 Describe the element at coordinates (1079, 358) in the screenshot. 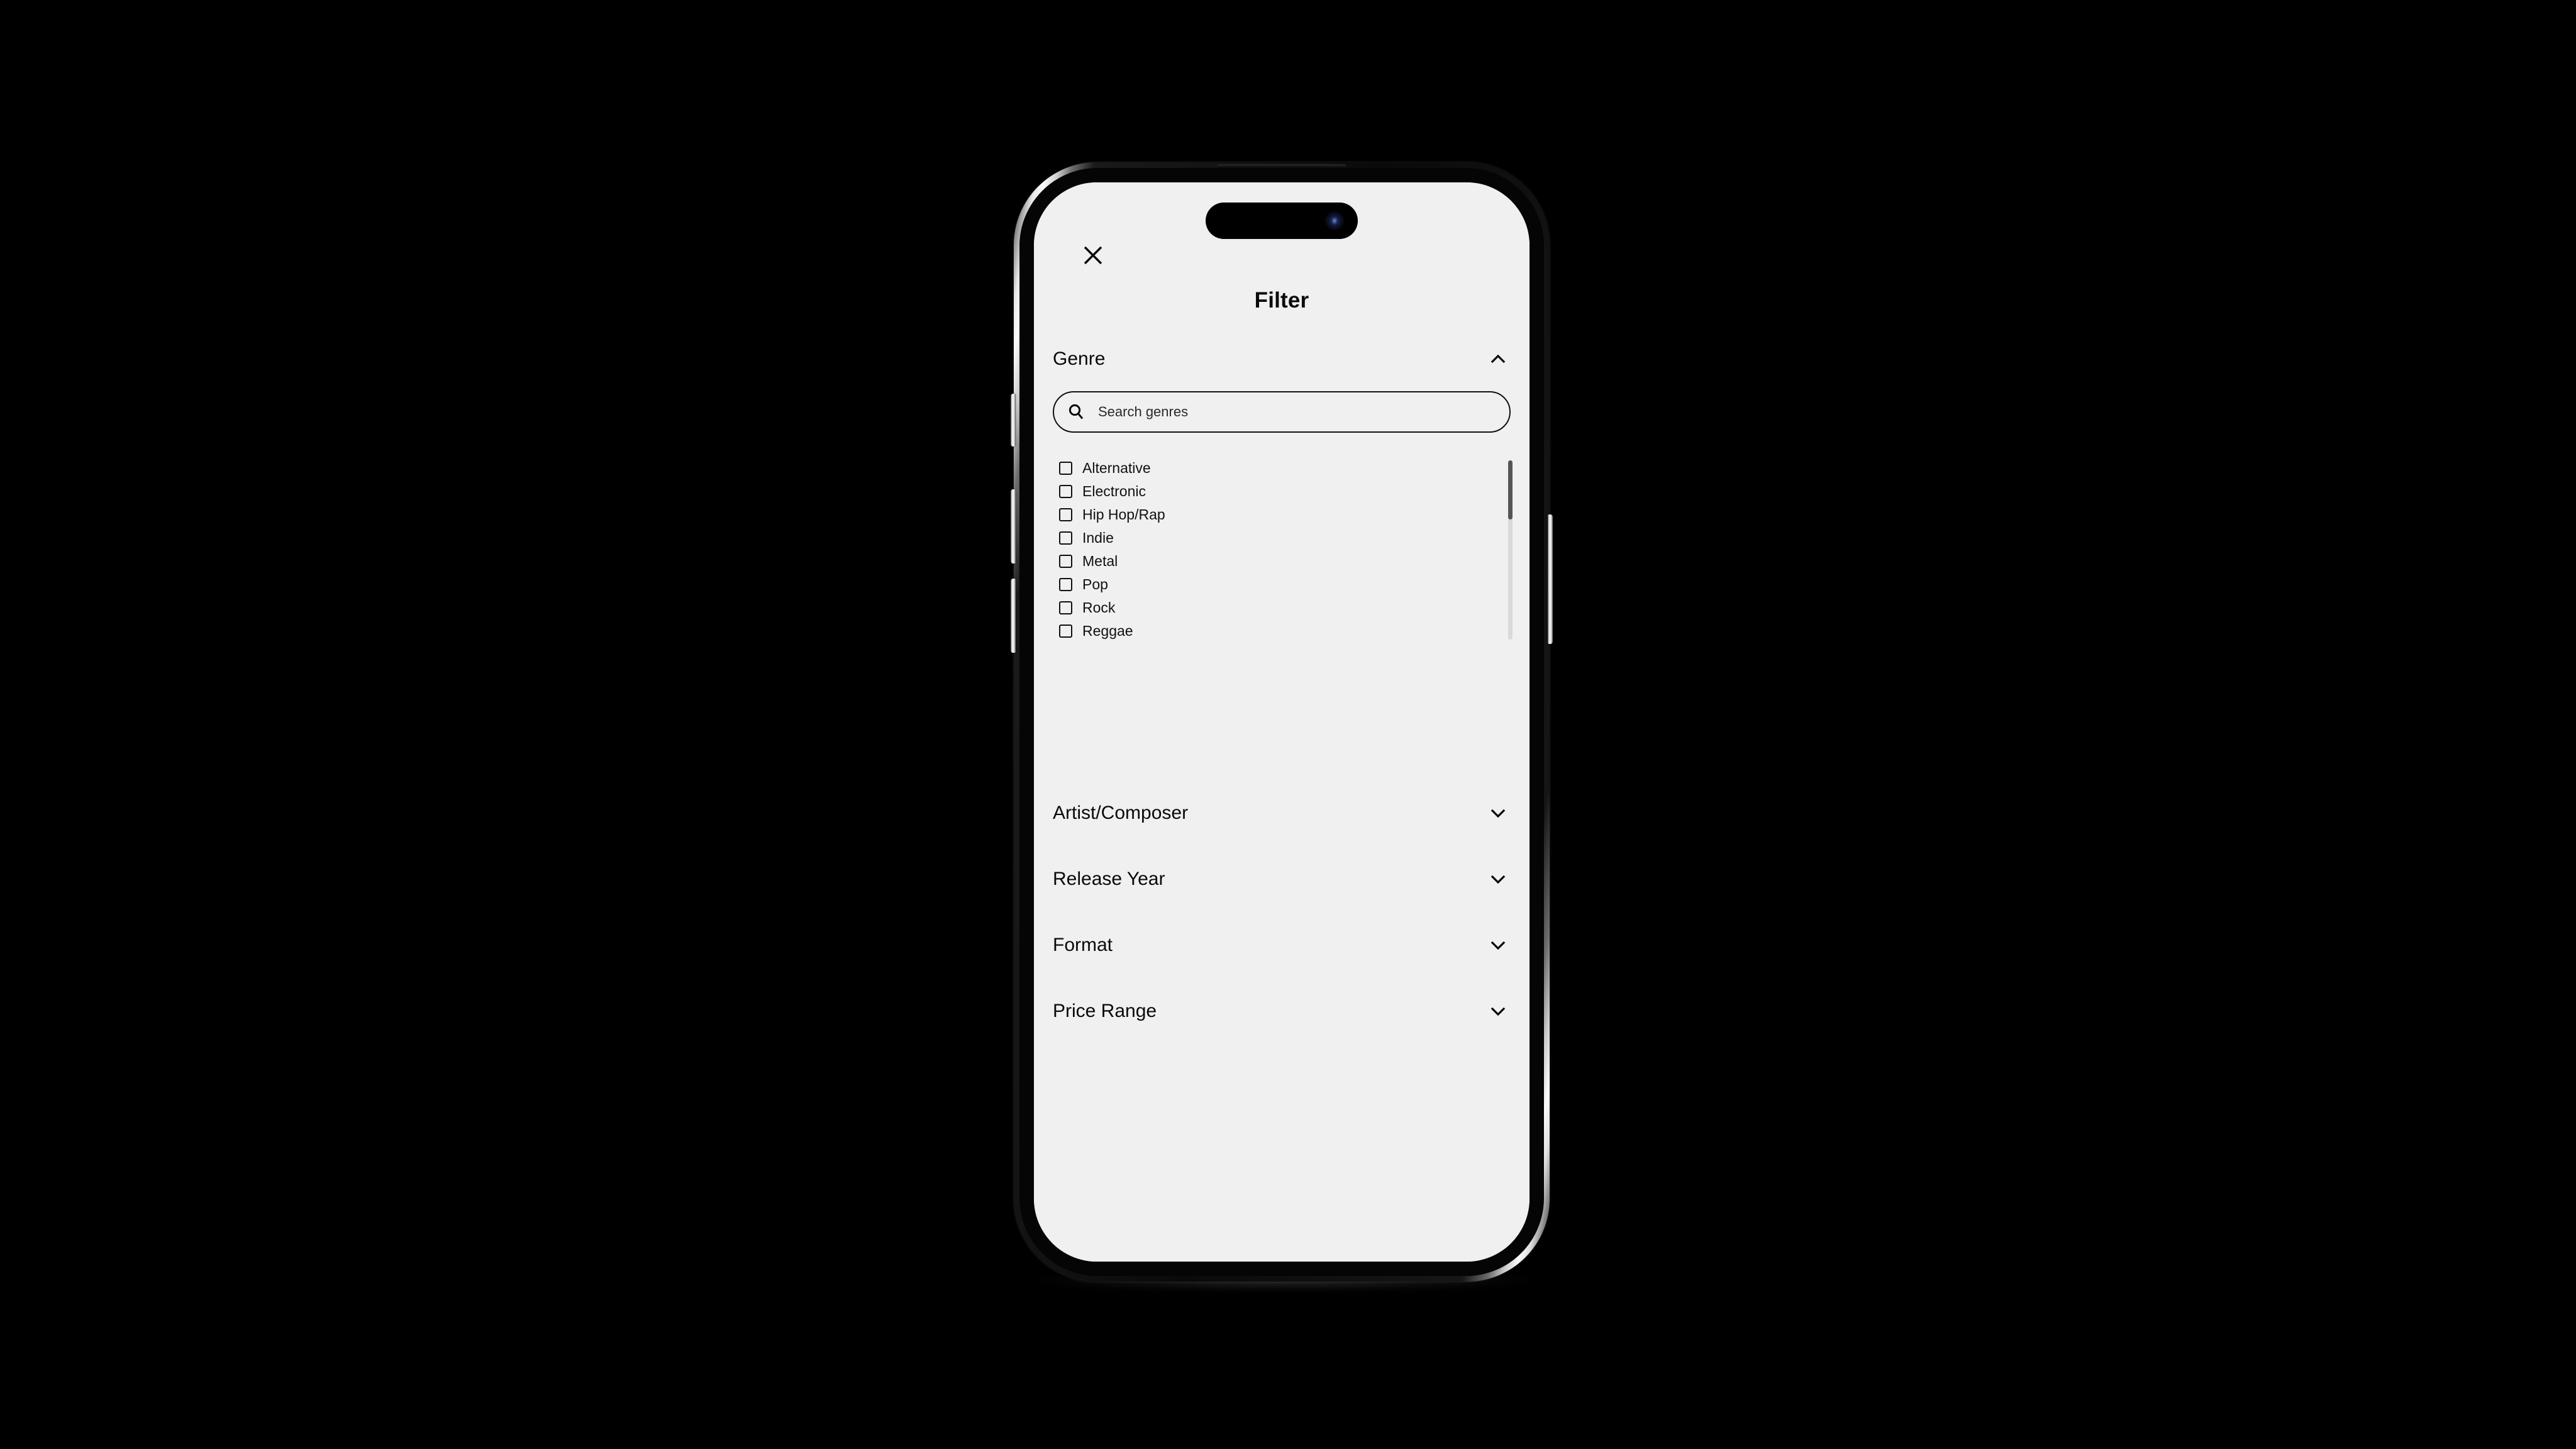

I see `section-label-genre: Genre` at that location.